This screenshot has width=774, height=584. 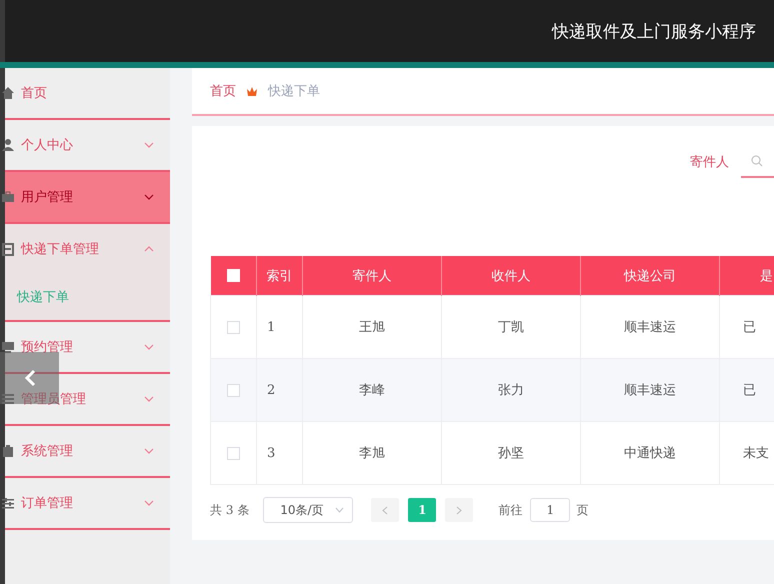 What do you see at coordinates (582, 510) in the screenshot?
I see `page-unit-label: 页` at bounding box center [582, 510].